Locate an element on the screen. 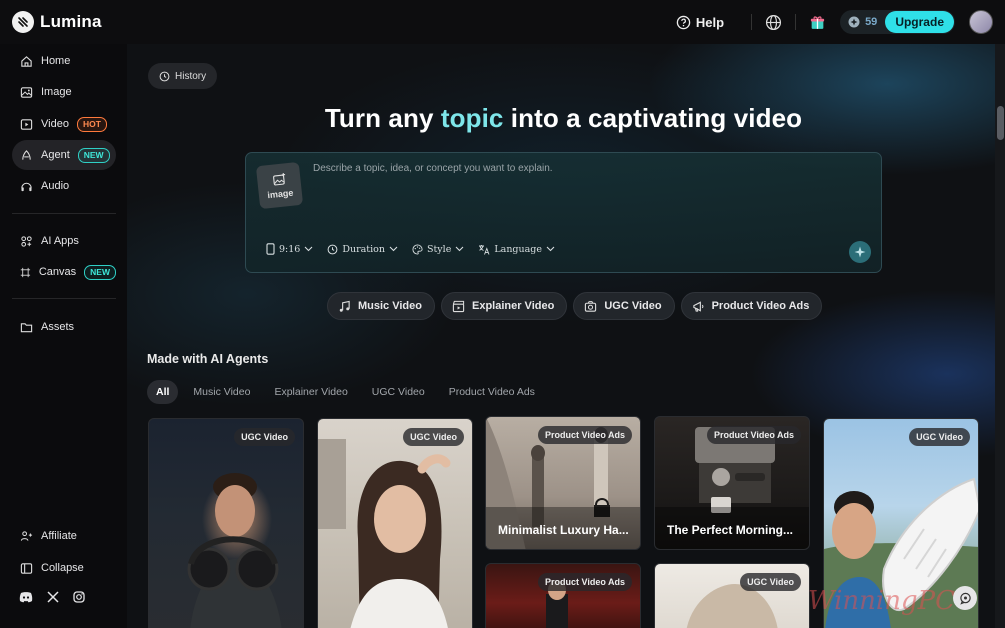 The width and height of the screenshot is (1005, 628). music-video-button: Music Video is located at coordinates (381, 306).